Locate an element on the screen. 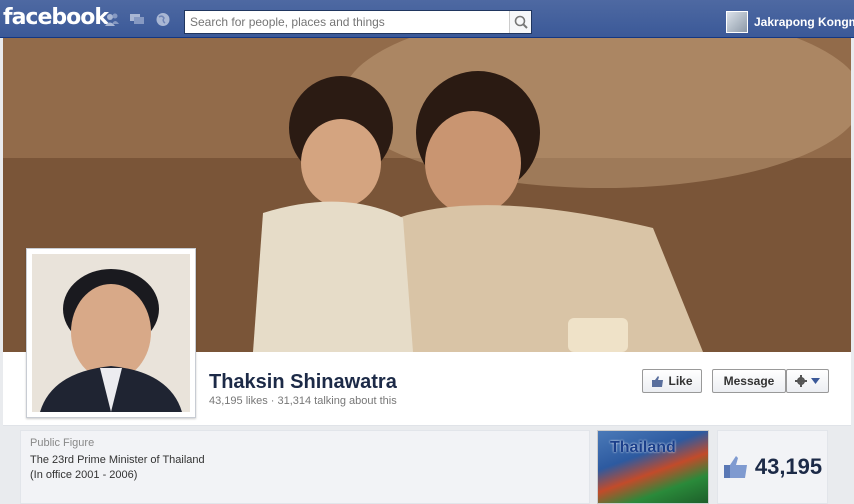 This screenshot has width=854, height=504. page-title: Thaksin Shinawatra is located at coordinates (303, 382).